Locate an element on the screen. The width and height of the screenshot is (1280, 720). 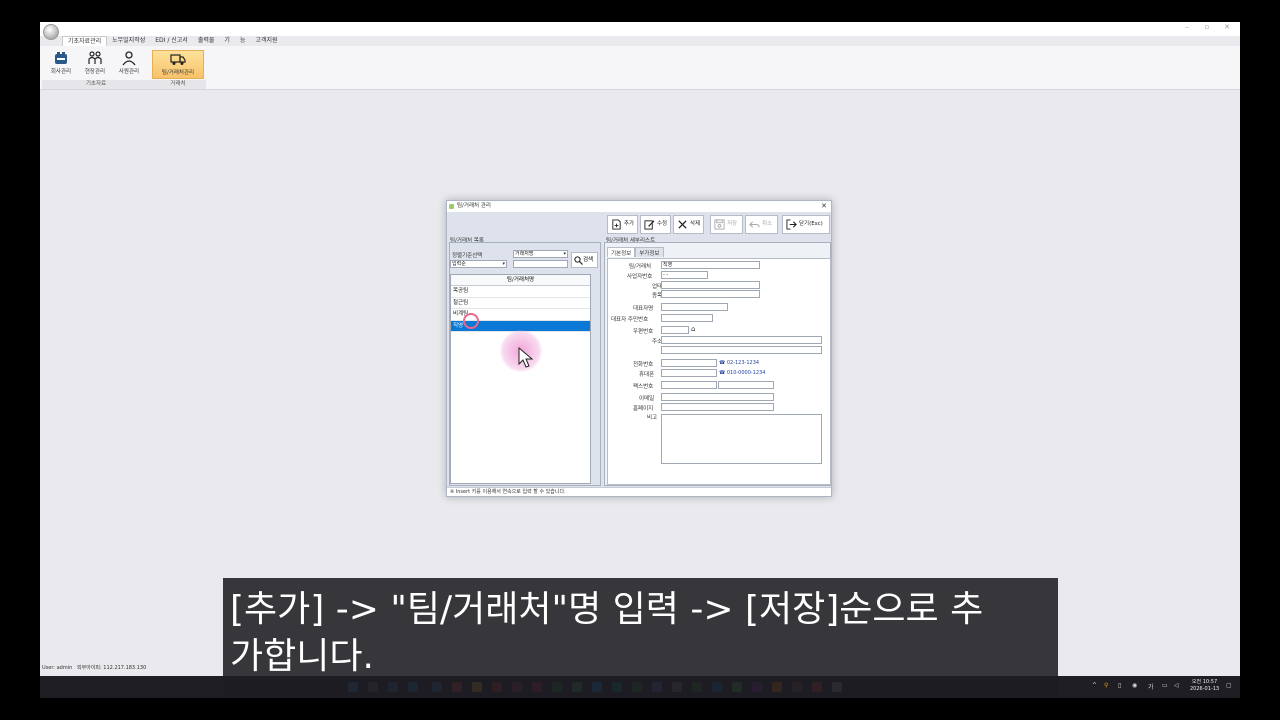
bizitem-input is located at coordinates (710, 294).